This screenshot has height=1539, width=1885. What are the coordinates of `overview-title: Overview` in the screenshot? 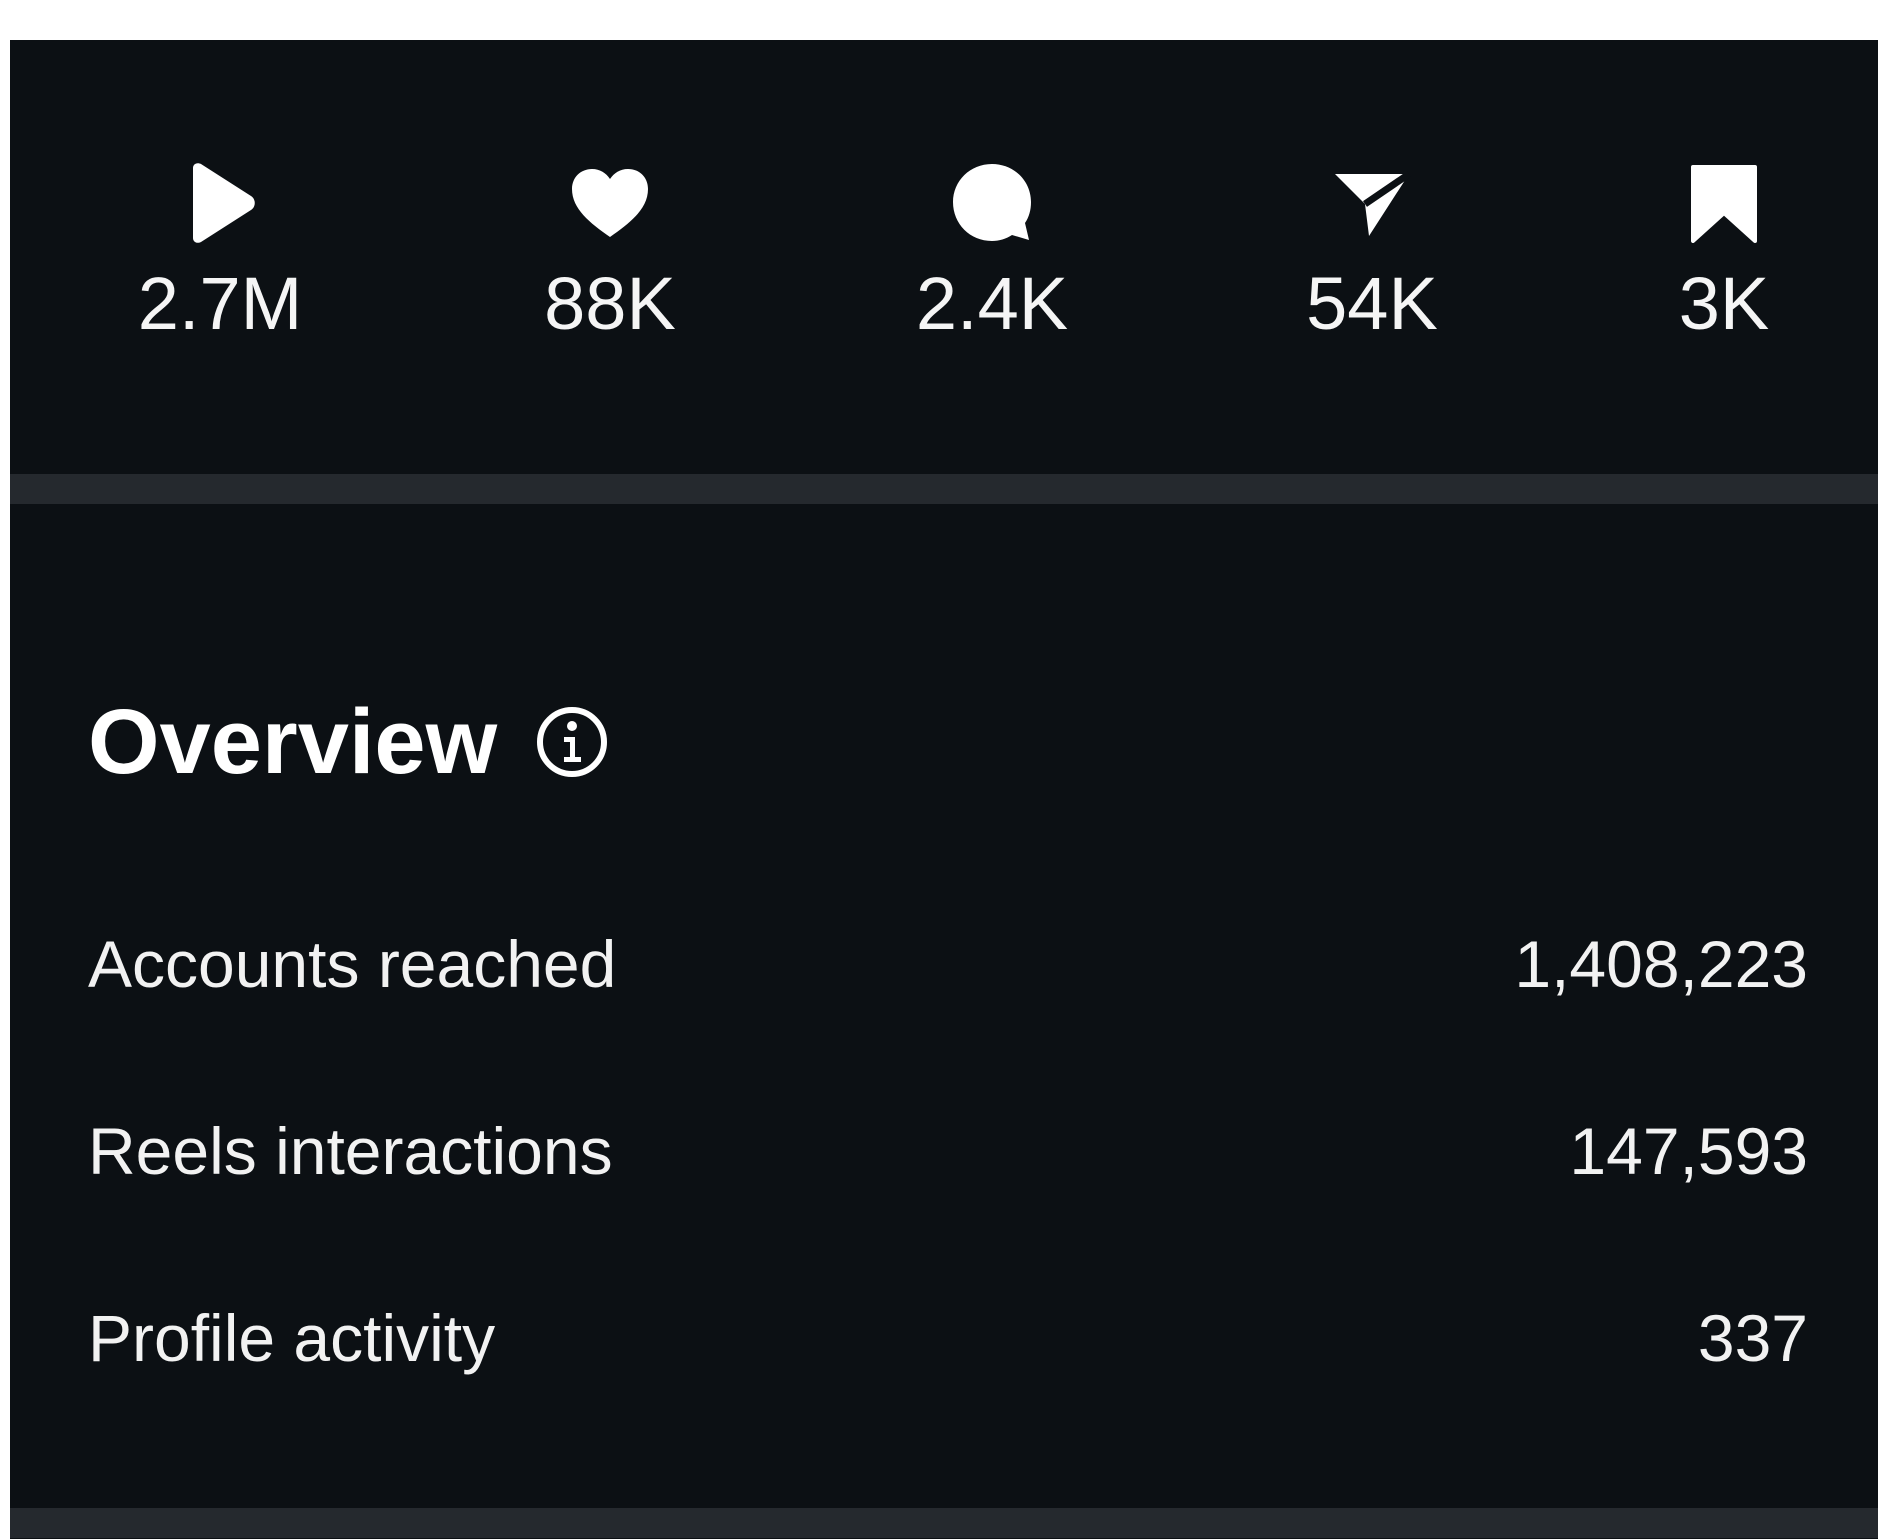 It's located at (293, 742).